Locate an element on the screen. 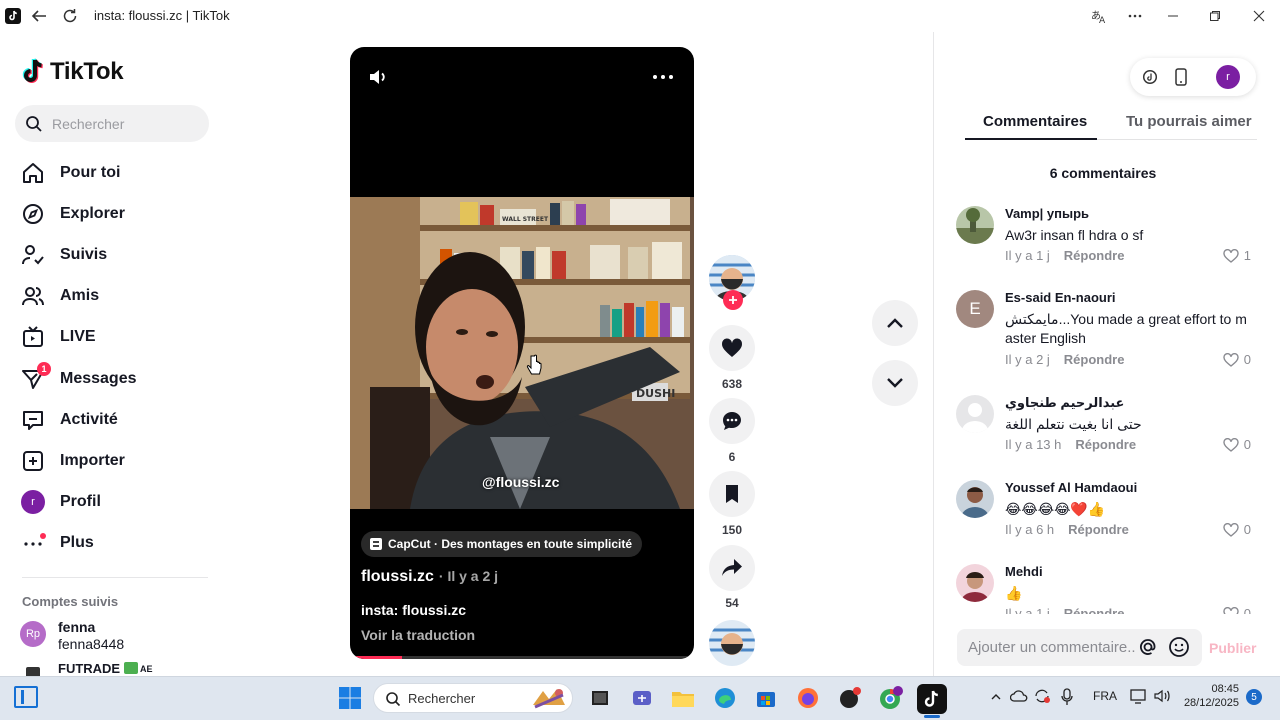 This screenshot has height=720, width=1280. active-app-indicator is located at coordinates (932, 716).